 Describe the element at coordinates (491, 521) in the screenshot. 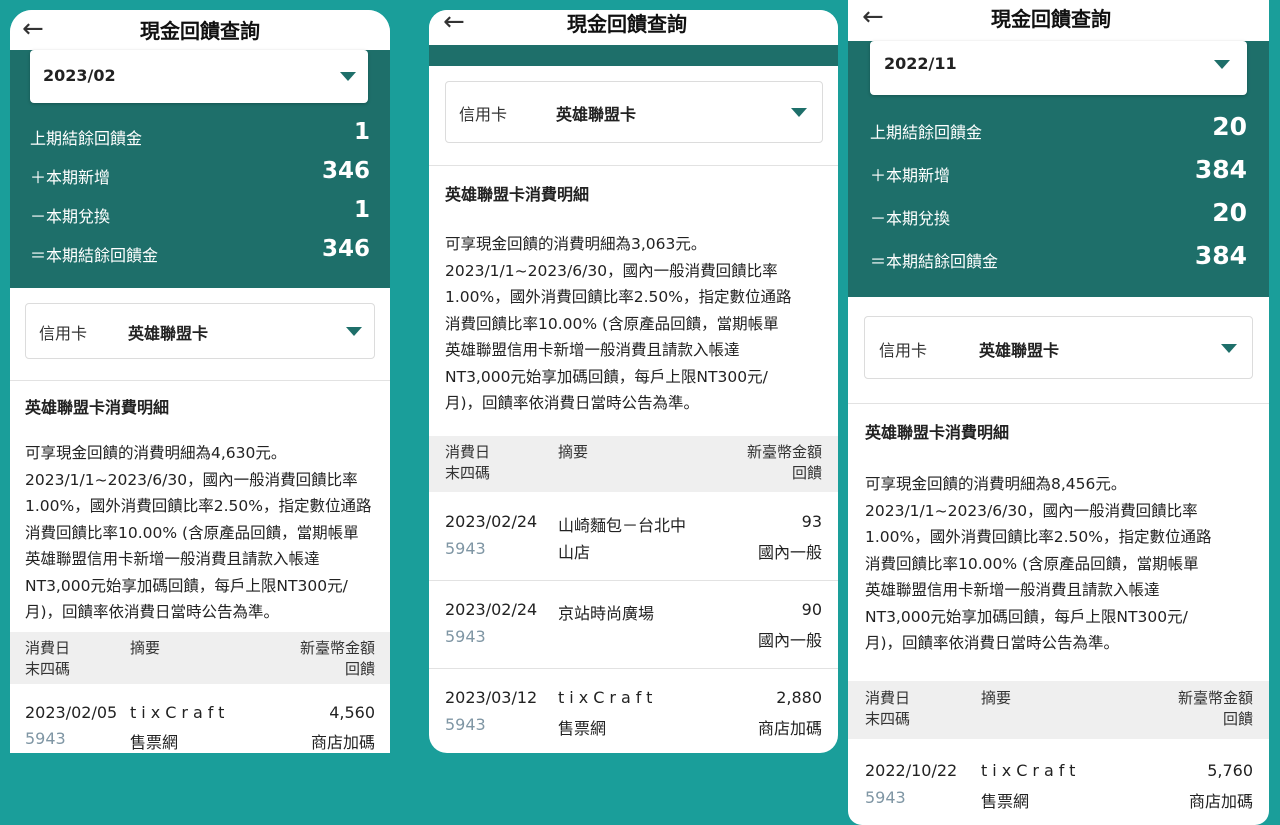

I see `row-date: 2023/02/24` at that location.